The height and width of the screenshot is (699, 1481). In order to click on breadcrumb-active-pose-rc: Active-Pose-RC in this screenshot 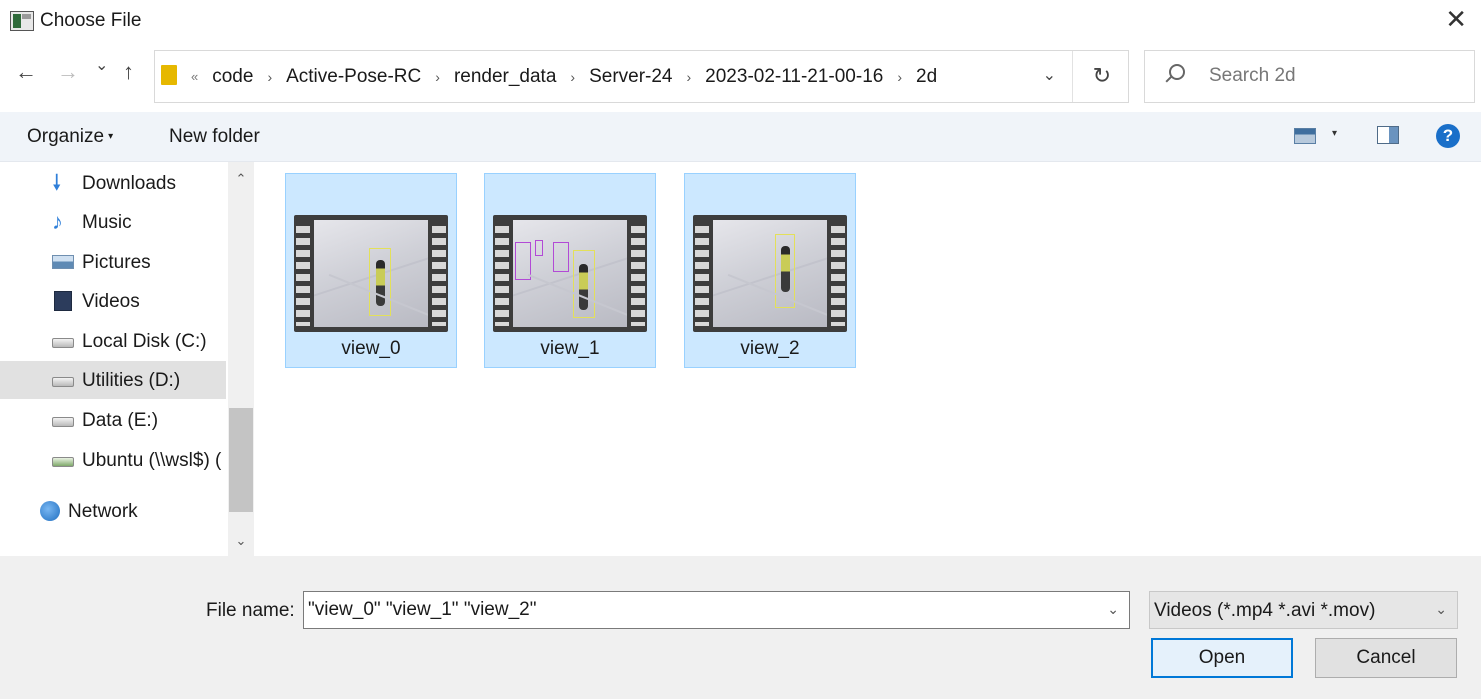, I will do `click(353, 77)`.